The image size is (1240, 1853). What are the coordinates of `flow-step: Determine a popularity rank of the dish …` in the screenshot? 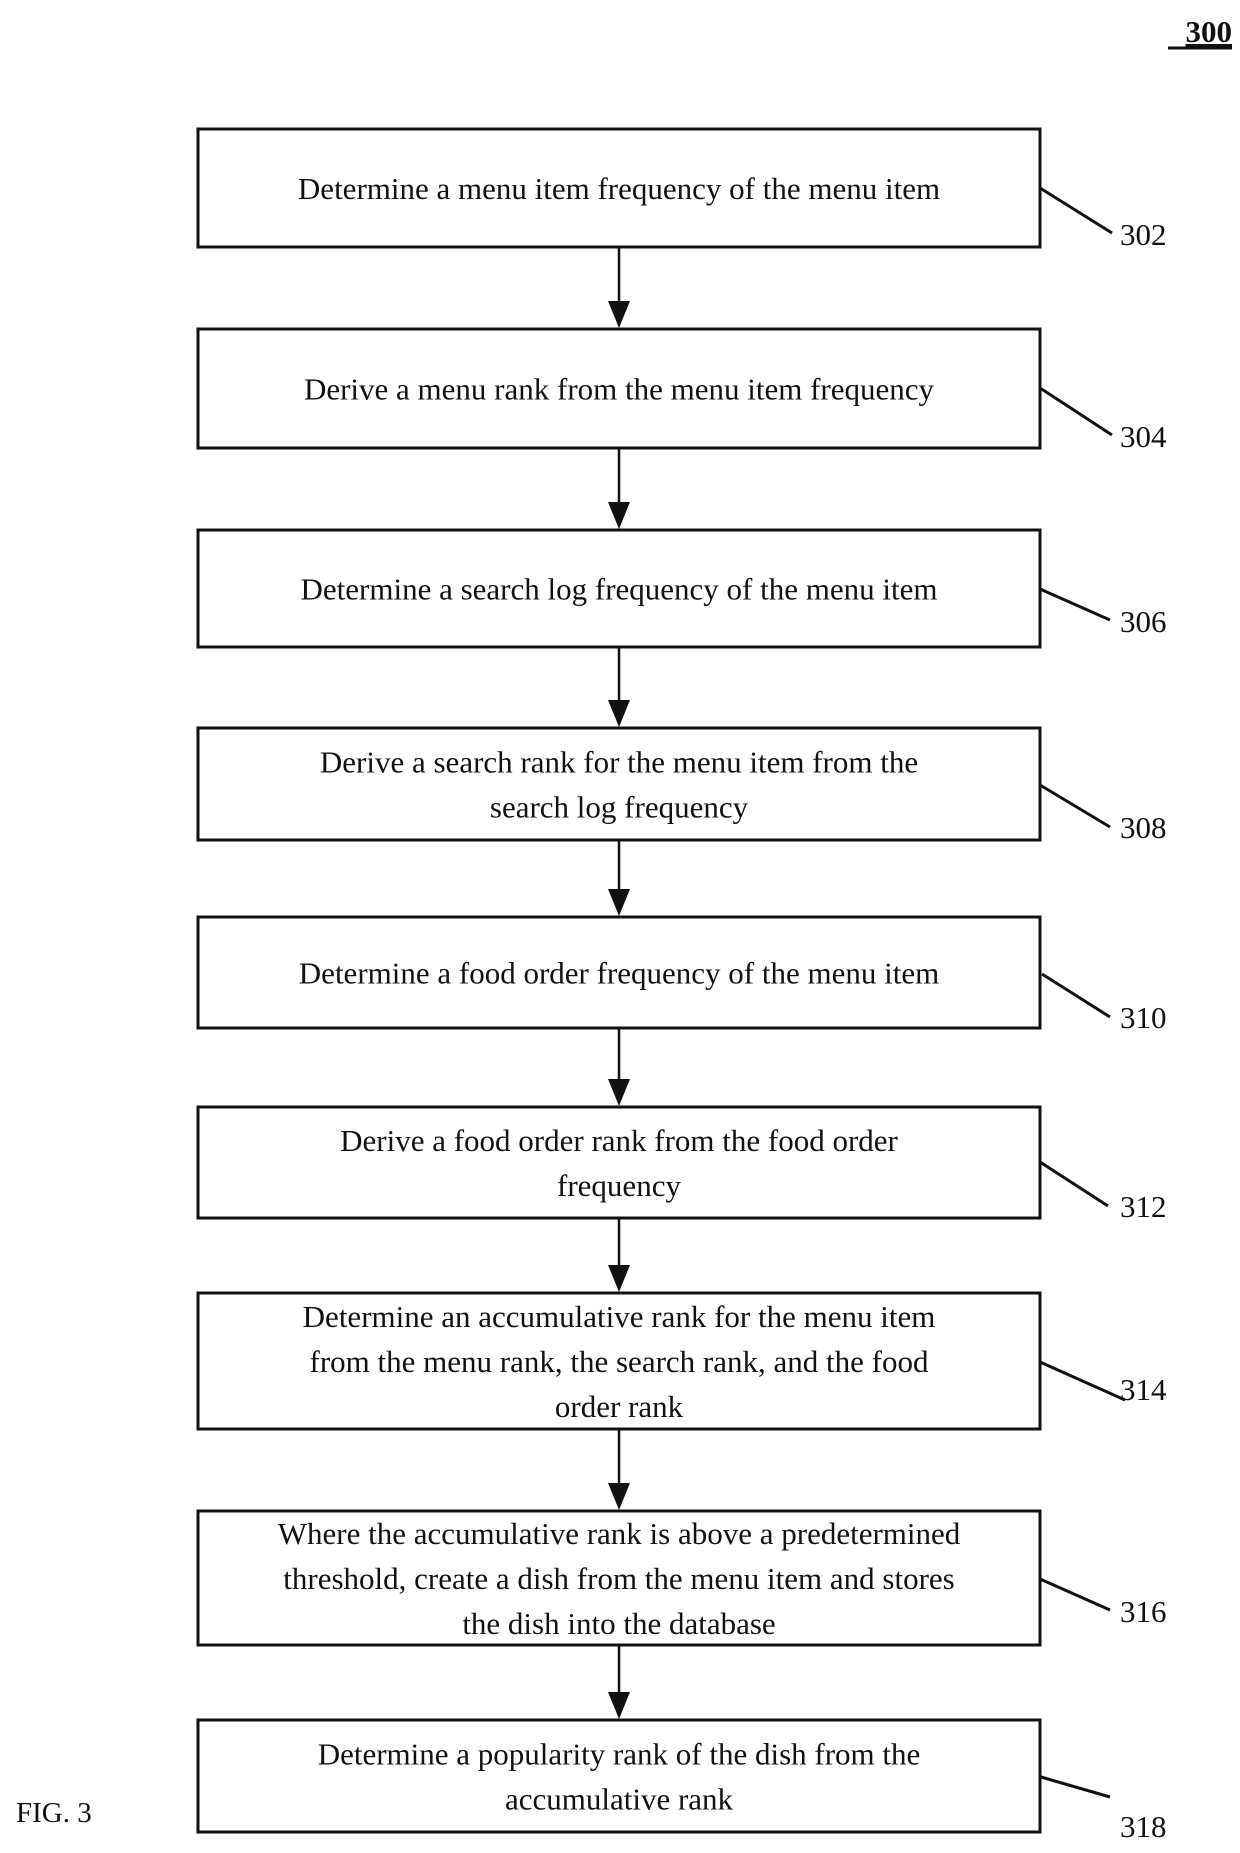 It's located at (681, 1781).